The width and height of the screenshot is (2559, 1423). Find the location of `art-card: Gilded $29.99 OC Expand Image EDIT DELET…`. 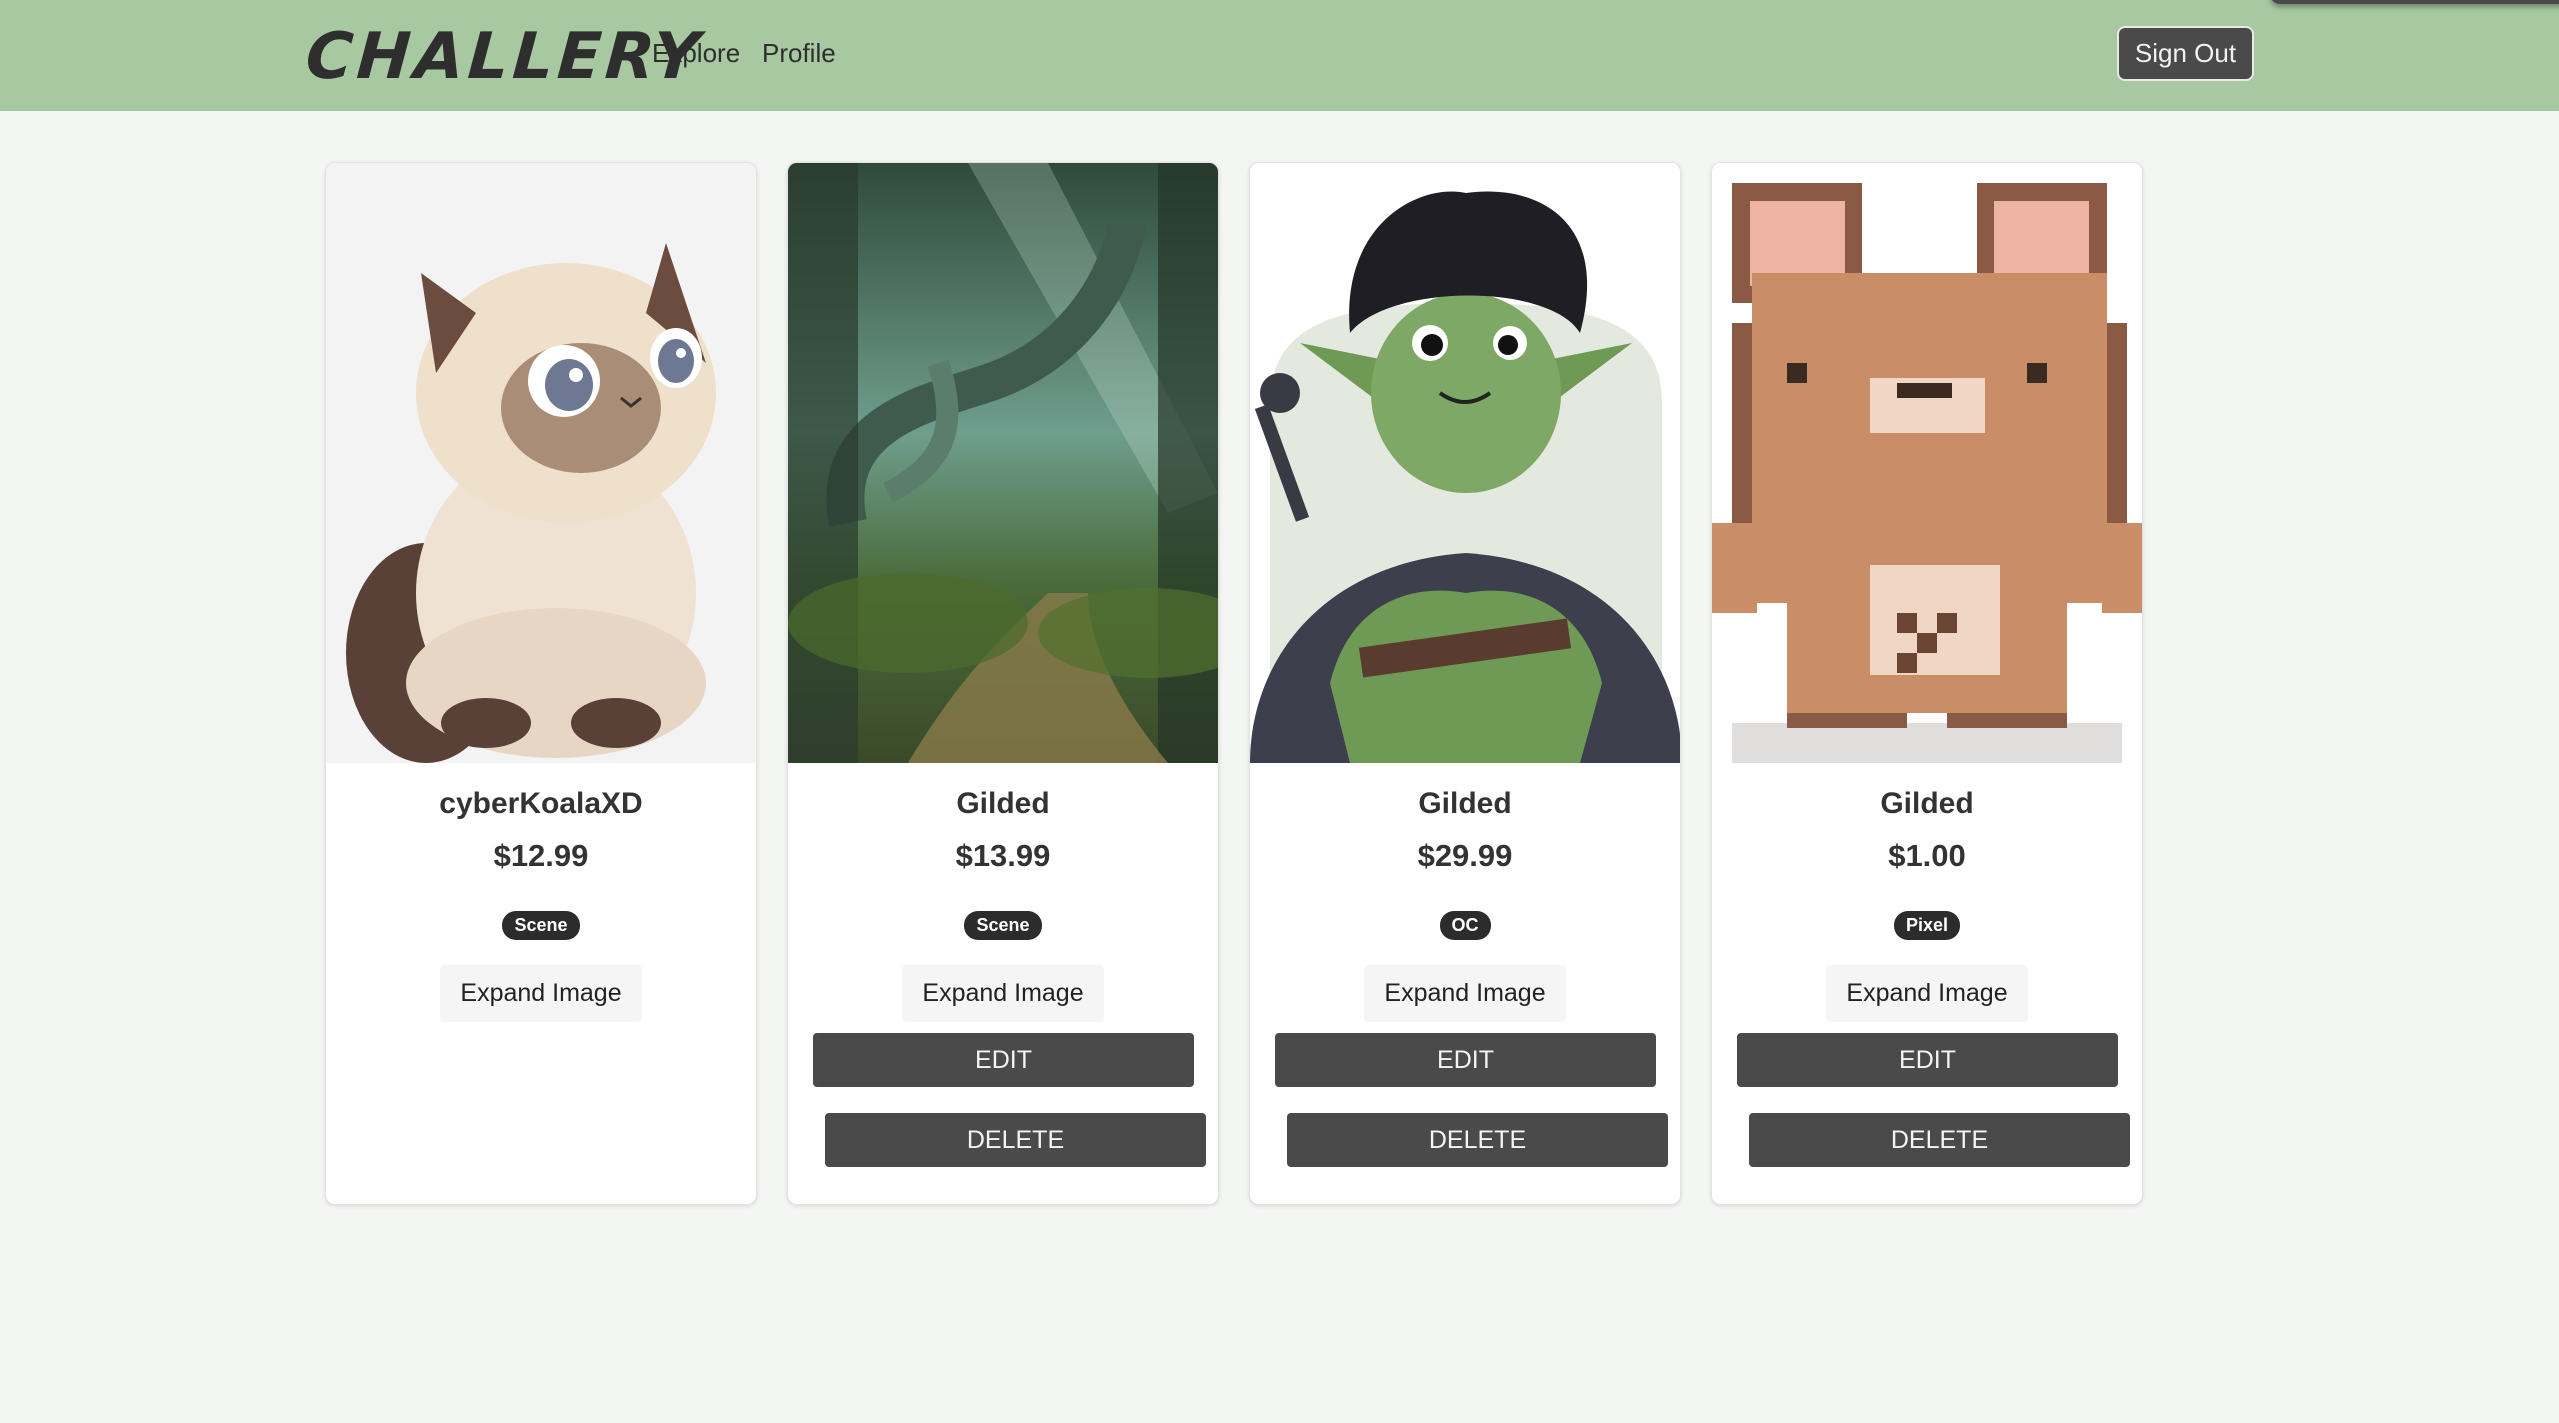

art-card: Gilded $29.99 OC Expand Image EDIT DELET… is located at coordinates (1465, 683).